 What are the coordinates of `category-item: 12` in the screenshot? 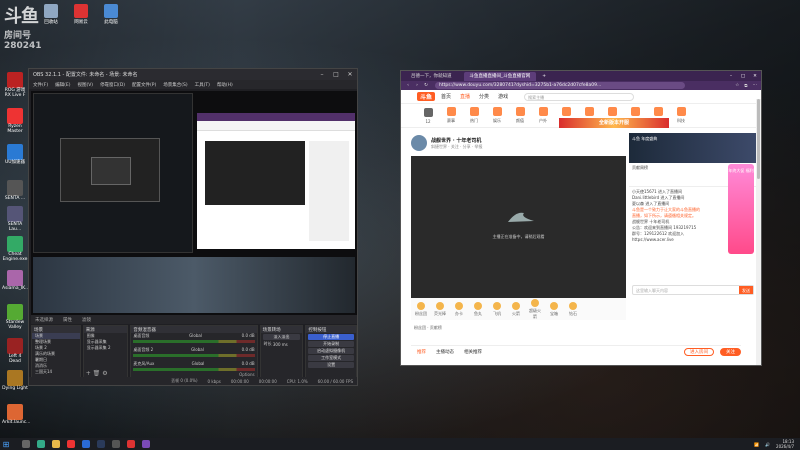 It's located at (428, 115).